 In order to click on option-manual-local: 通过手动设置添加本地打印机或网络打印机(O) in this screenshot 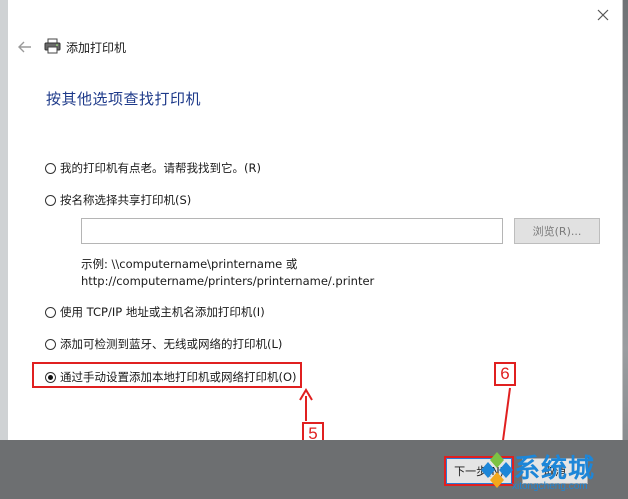, I will do `click(171, 377)`.